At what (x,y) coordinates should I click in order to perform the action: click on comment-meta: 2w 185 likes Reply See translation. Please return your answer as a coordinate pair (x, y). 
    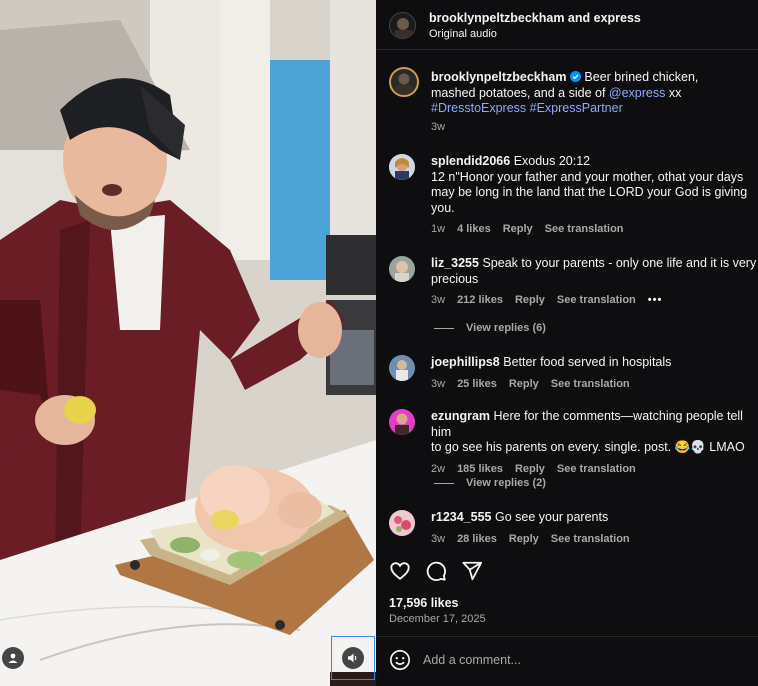
    Looking at the image, I should click on (533, 468).